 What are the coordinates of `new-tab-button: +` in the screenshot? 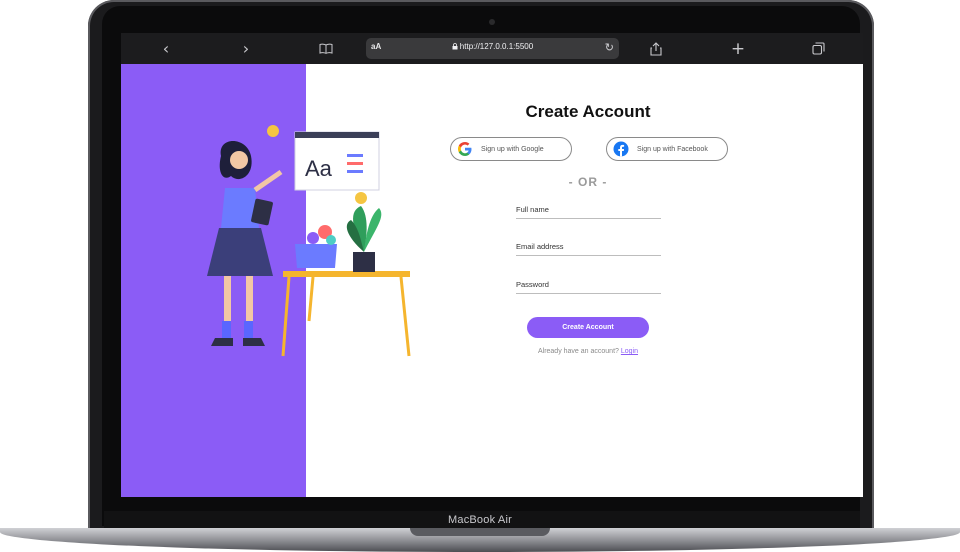 It's located at (738, 48).